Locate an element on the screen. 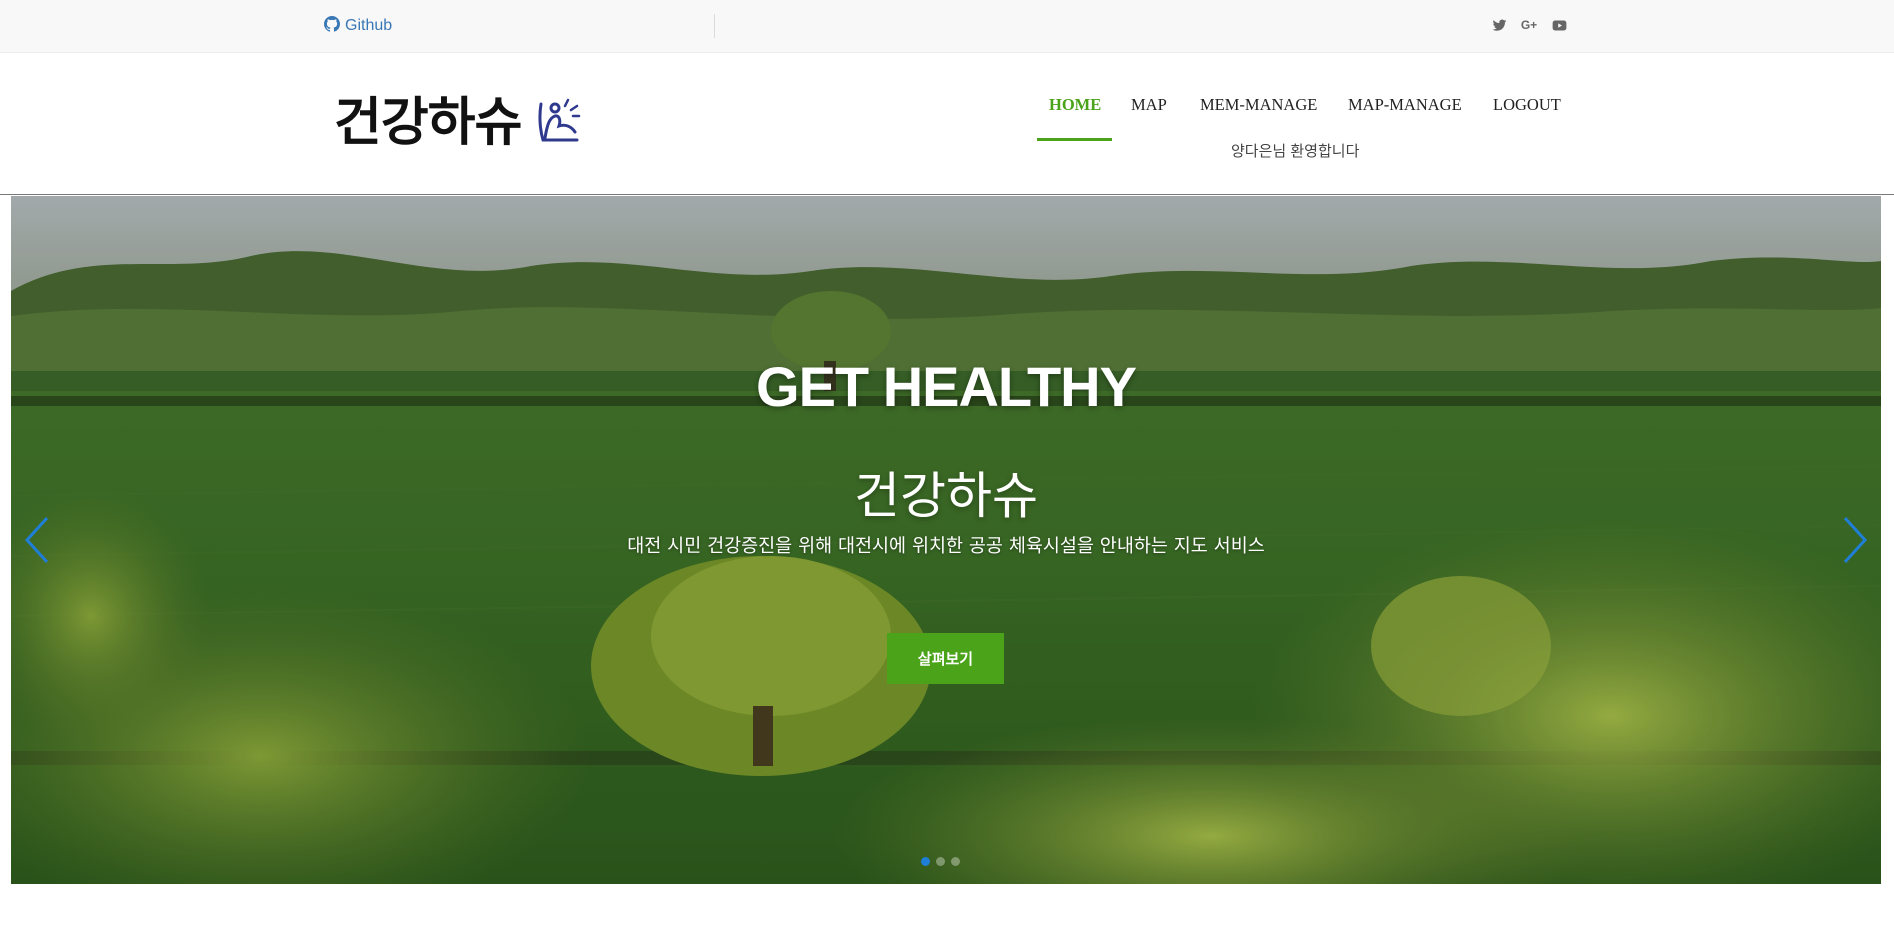 This screenshot has height=934, width=1894. nav-item-mem-manage: MEM-MANAGE is located at coordinates (1258, 113).